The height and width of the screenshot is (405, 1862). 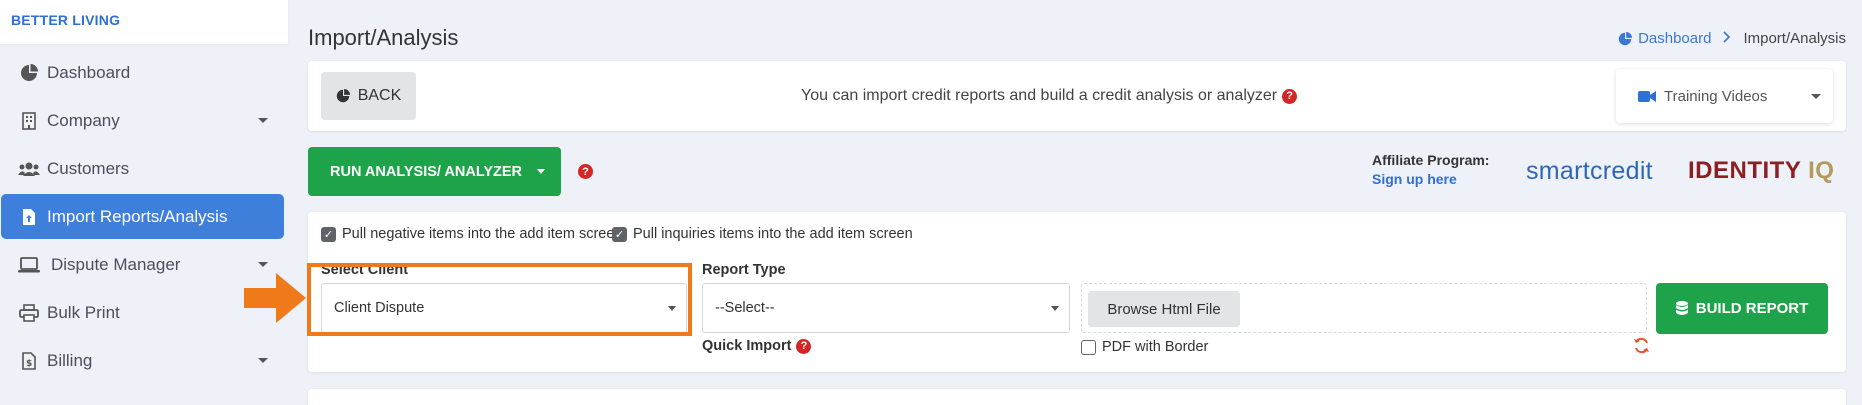 I want to click on sidebar-item-billing: $ Billing, so click(x=142, y=360).